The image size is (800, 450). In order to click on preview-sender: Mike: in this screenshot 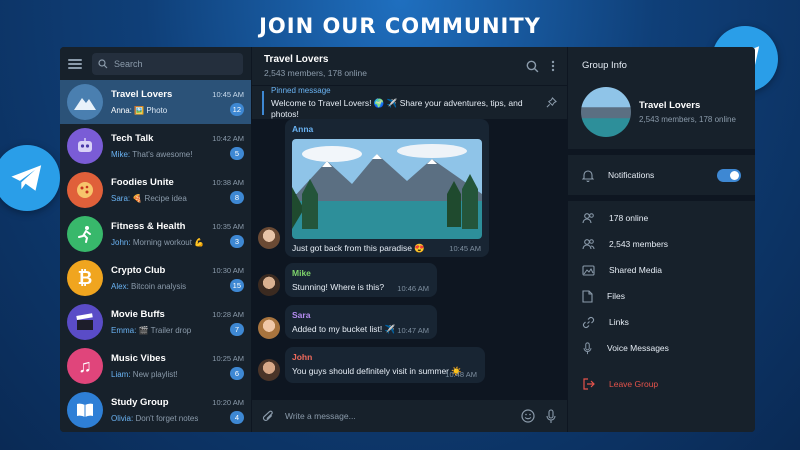, I will do `click(121, 154)`.